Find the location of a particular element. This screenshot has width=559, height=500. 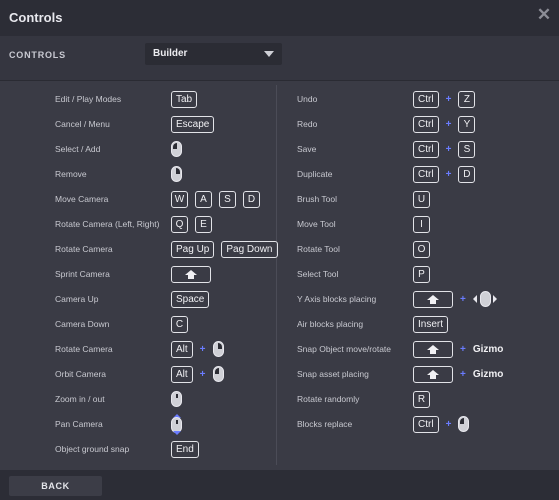

key-cap: Z is located at coordinates (467, 99).